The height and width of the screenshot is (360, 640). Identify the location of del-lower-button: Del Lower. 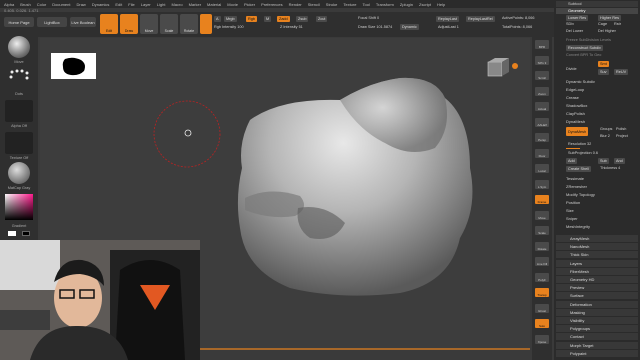
(574, 31).